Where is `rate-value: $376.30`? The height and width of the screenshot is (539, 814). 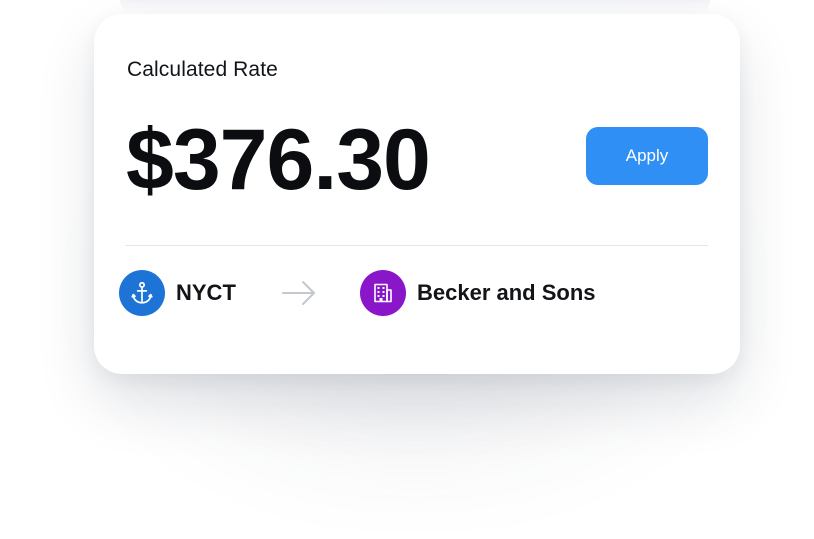 rate-value: $376.30 is located at coordinates (278, 160).